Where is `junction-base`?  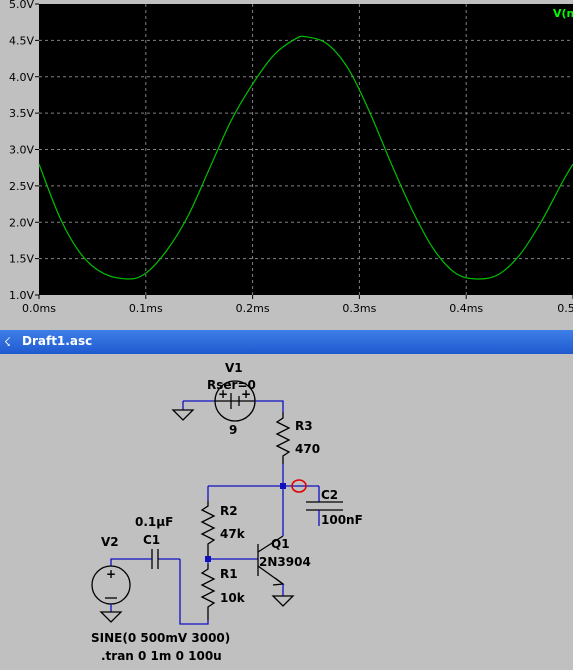 junction-base is located at coordinates (208, 559).